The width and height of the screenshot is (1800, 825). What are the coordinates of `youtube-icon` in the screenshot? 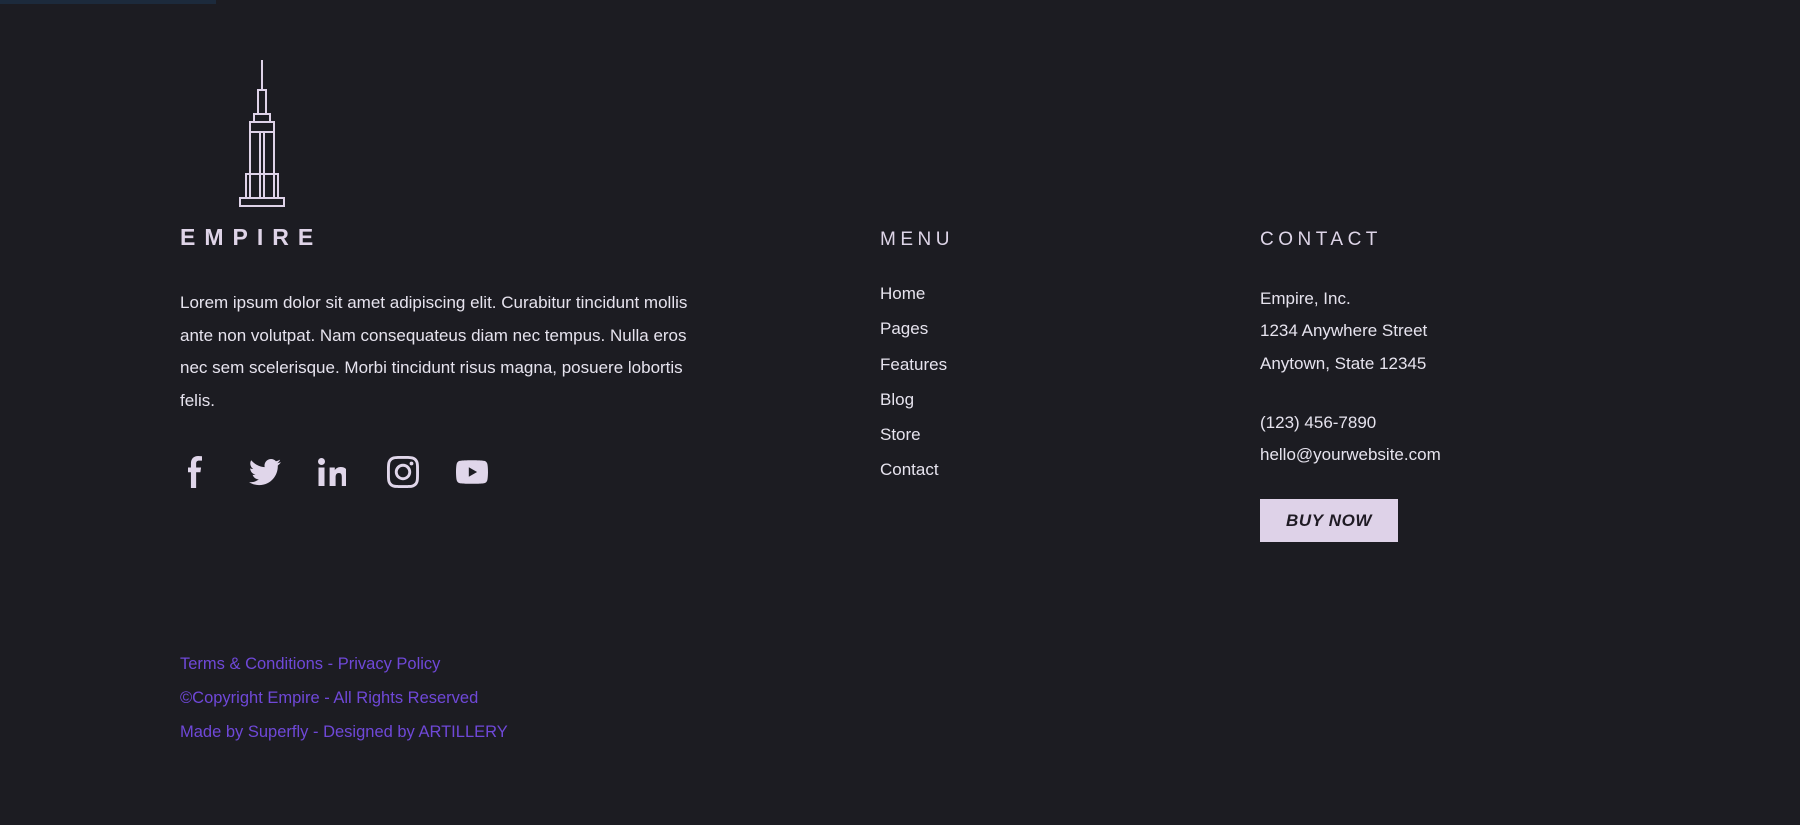 It's located at (472, 471).